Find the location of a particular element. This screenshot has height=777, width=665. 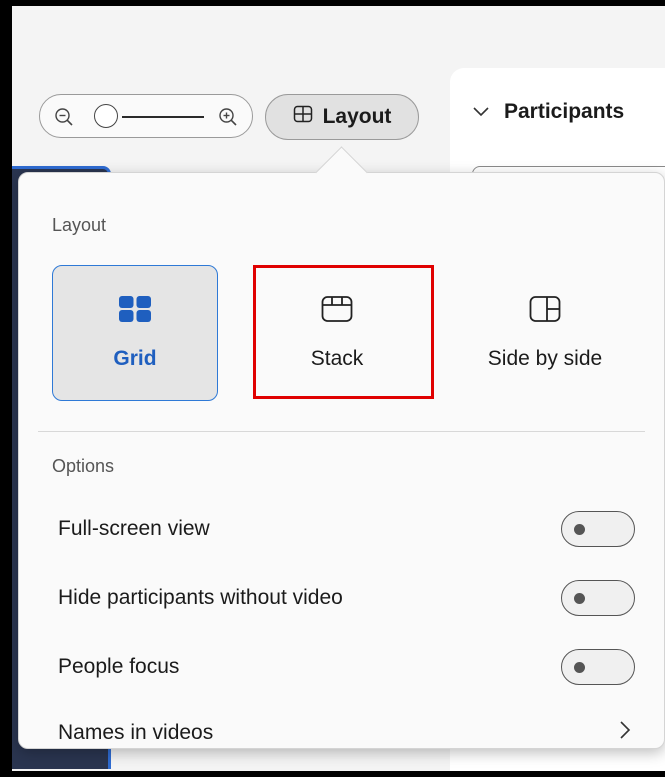

zoom-control is located at coordinates (146, 116).